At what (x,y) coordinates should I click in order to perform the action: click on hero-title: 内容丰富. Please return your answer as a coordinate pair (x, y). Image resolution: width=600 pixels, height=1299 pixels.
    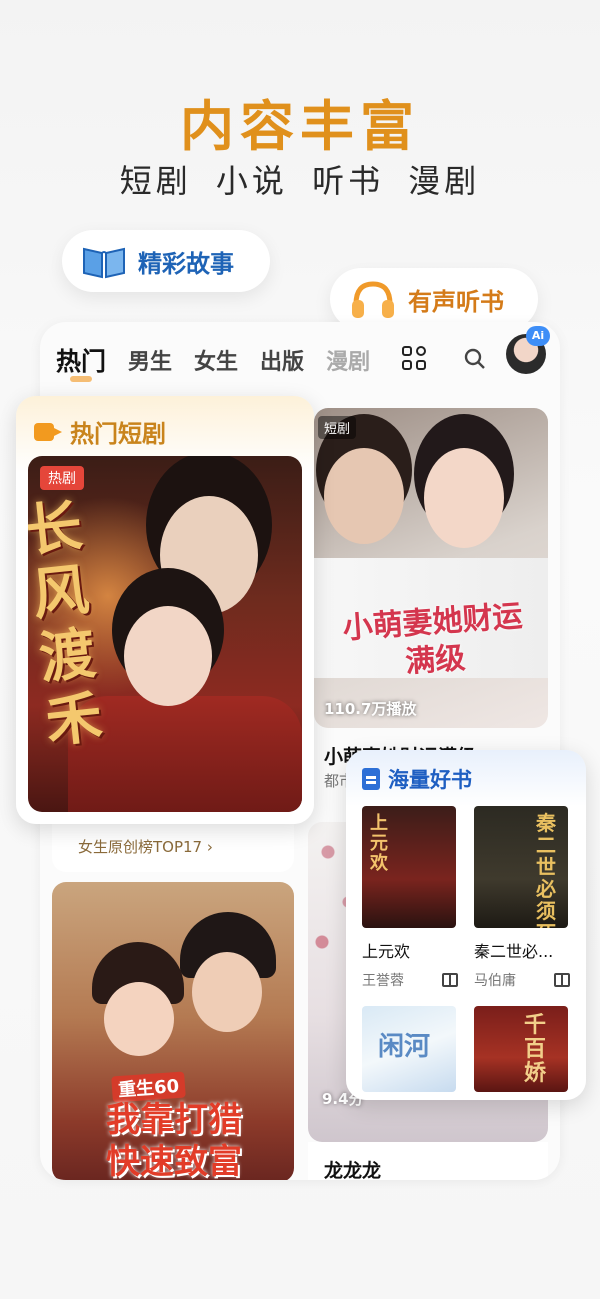
    Looking at the image, I should click on (300, 126).